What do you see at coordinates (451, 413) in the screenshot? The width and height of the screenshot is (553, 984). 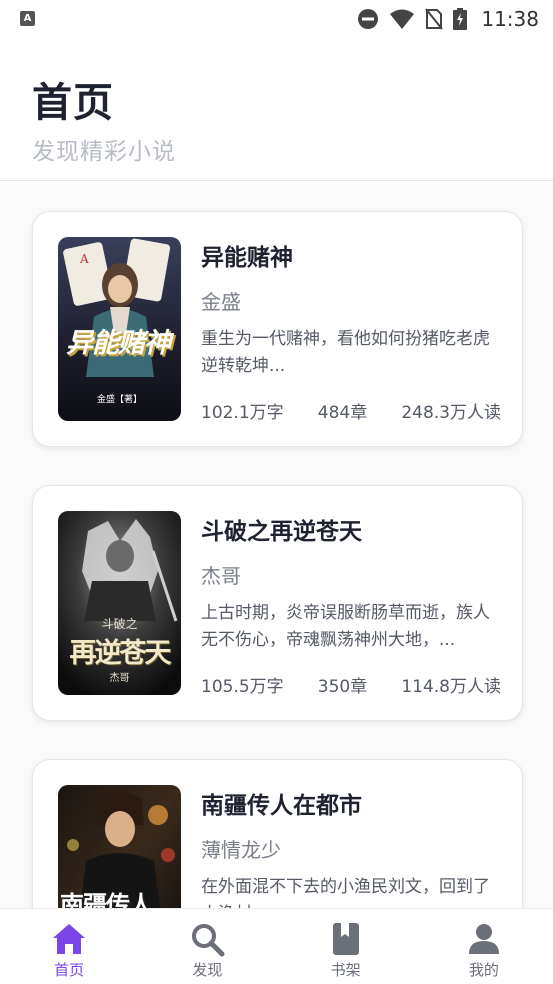 I see `book-reader-count: 248.3万人读` at bounding box center [451, 413].